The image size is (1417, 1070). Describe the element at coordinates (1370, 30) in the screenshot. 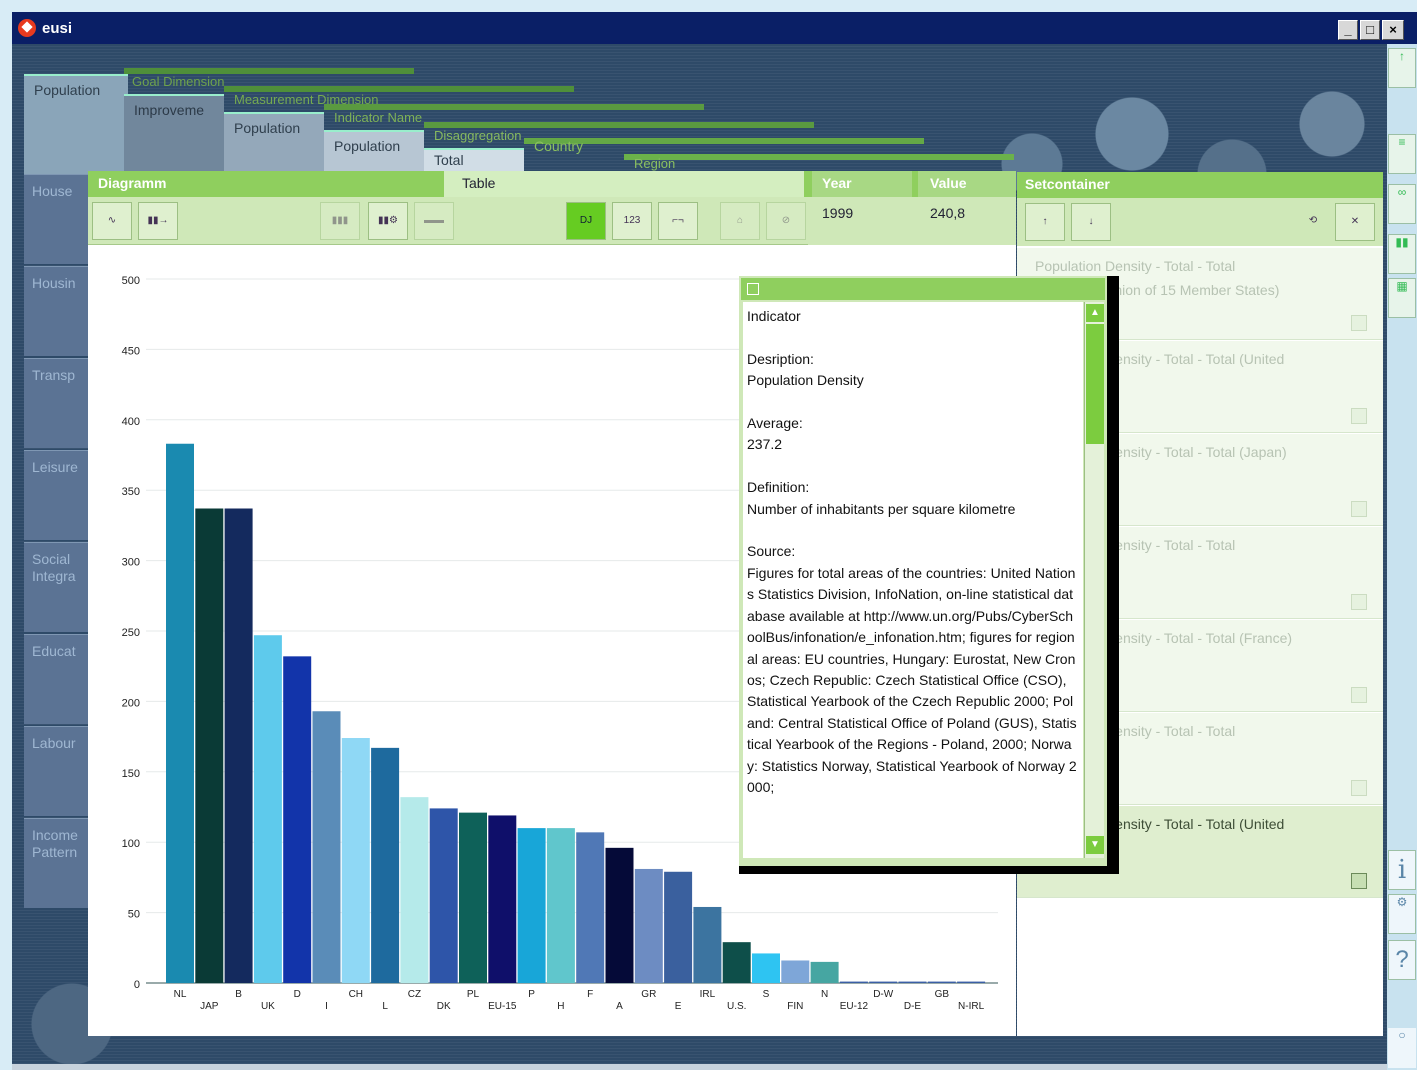

I see `maximize-button: □` at that location.